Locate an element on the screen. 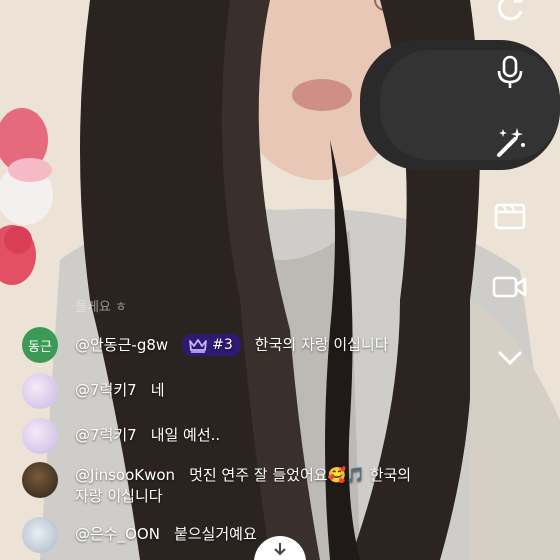 The image size is (560, 560). chat-username: @은수_OON is located at coordinates (117, 534).